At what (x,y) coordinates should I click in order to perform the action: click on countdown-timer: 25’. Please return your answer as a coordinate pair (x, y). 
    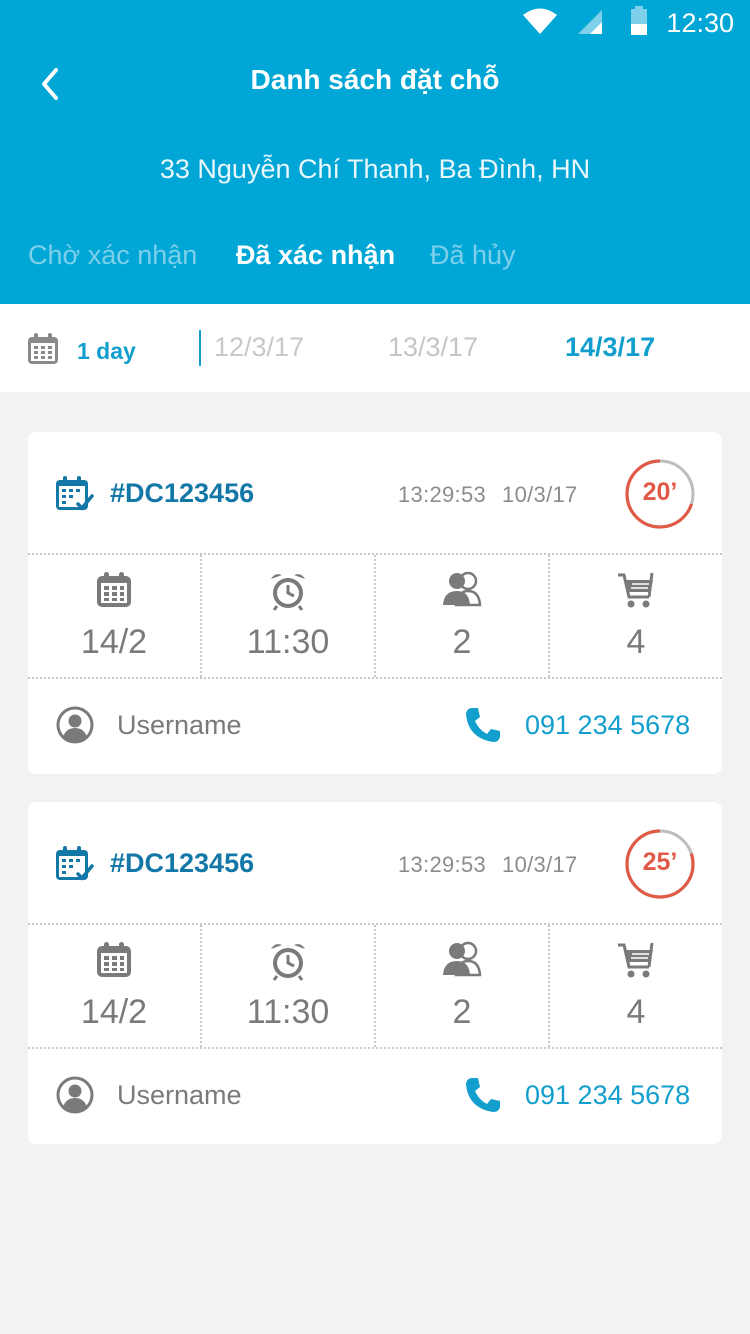
    Looking at the image, I should click on (660, 864).